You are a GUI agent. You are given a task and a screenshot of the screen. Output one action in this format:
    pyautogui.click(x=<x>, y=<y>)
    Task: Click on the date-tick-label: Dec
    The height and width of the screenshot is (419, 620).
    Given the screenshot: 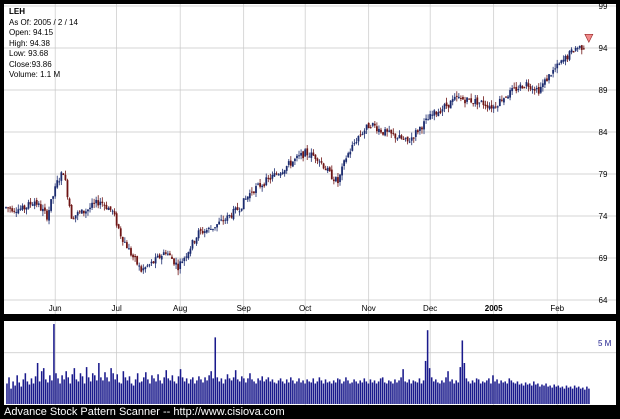 What is the action you would take?
    pyautogui.click(x=430, y=308)
    